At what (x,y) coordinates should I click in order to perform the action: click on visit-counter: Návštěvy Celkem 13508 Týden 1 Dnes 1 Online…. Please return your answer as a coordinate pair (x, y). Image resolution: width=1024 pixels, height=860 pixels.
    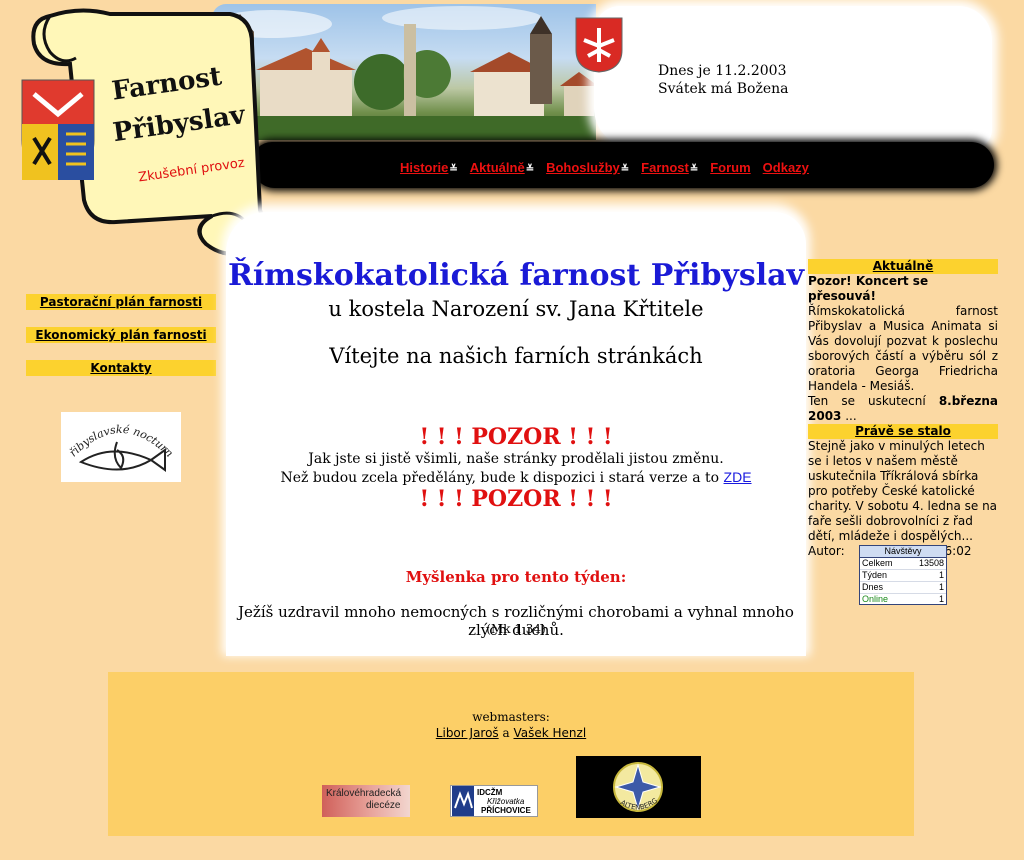
    Looking at the image, I should click on (903, 575).